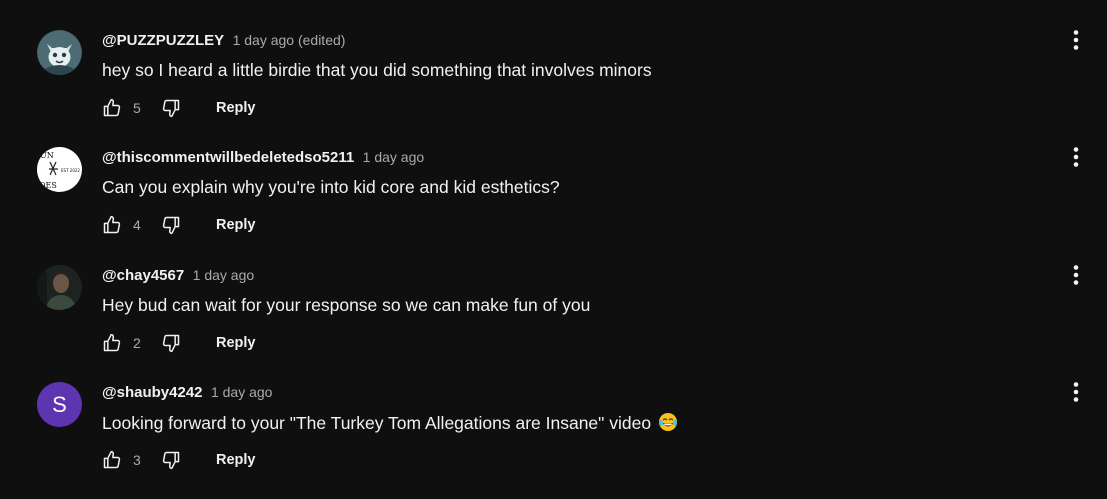 The image size is (1107, 499). I want to click on svg-text: EST 2022, so click(70, 170).